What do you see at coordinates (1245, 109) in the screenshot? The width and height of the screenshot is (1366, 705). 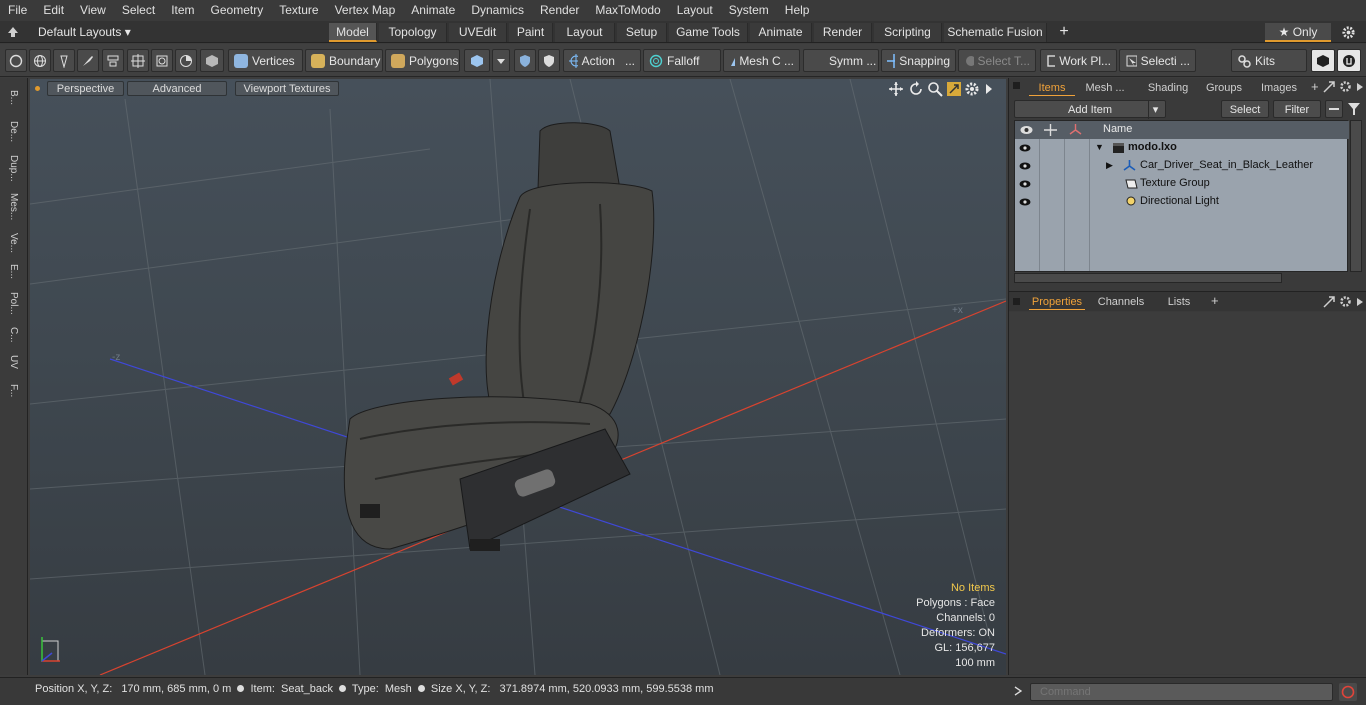 I see `select-button: Select` at bounding box center [1245, 109].